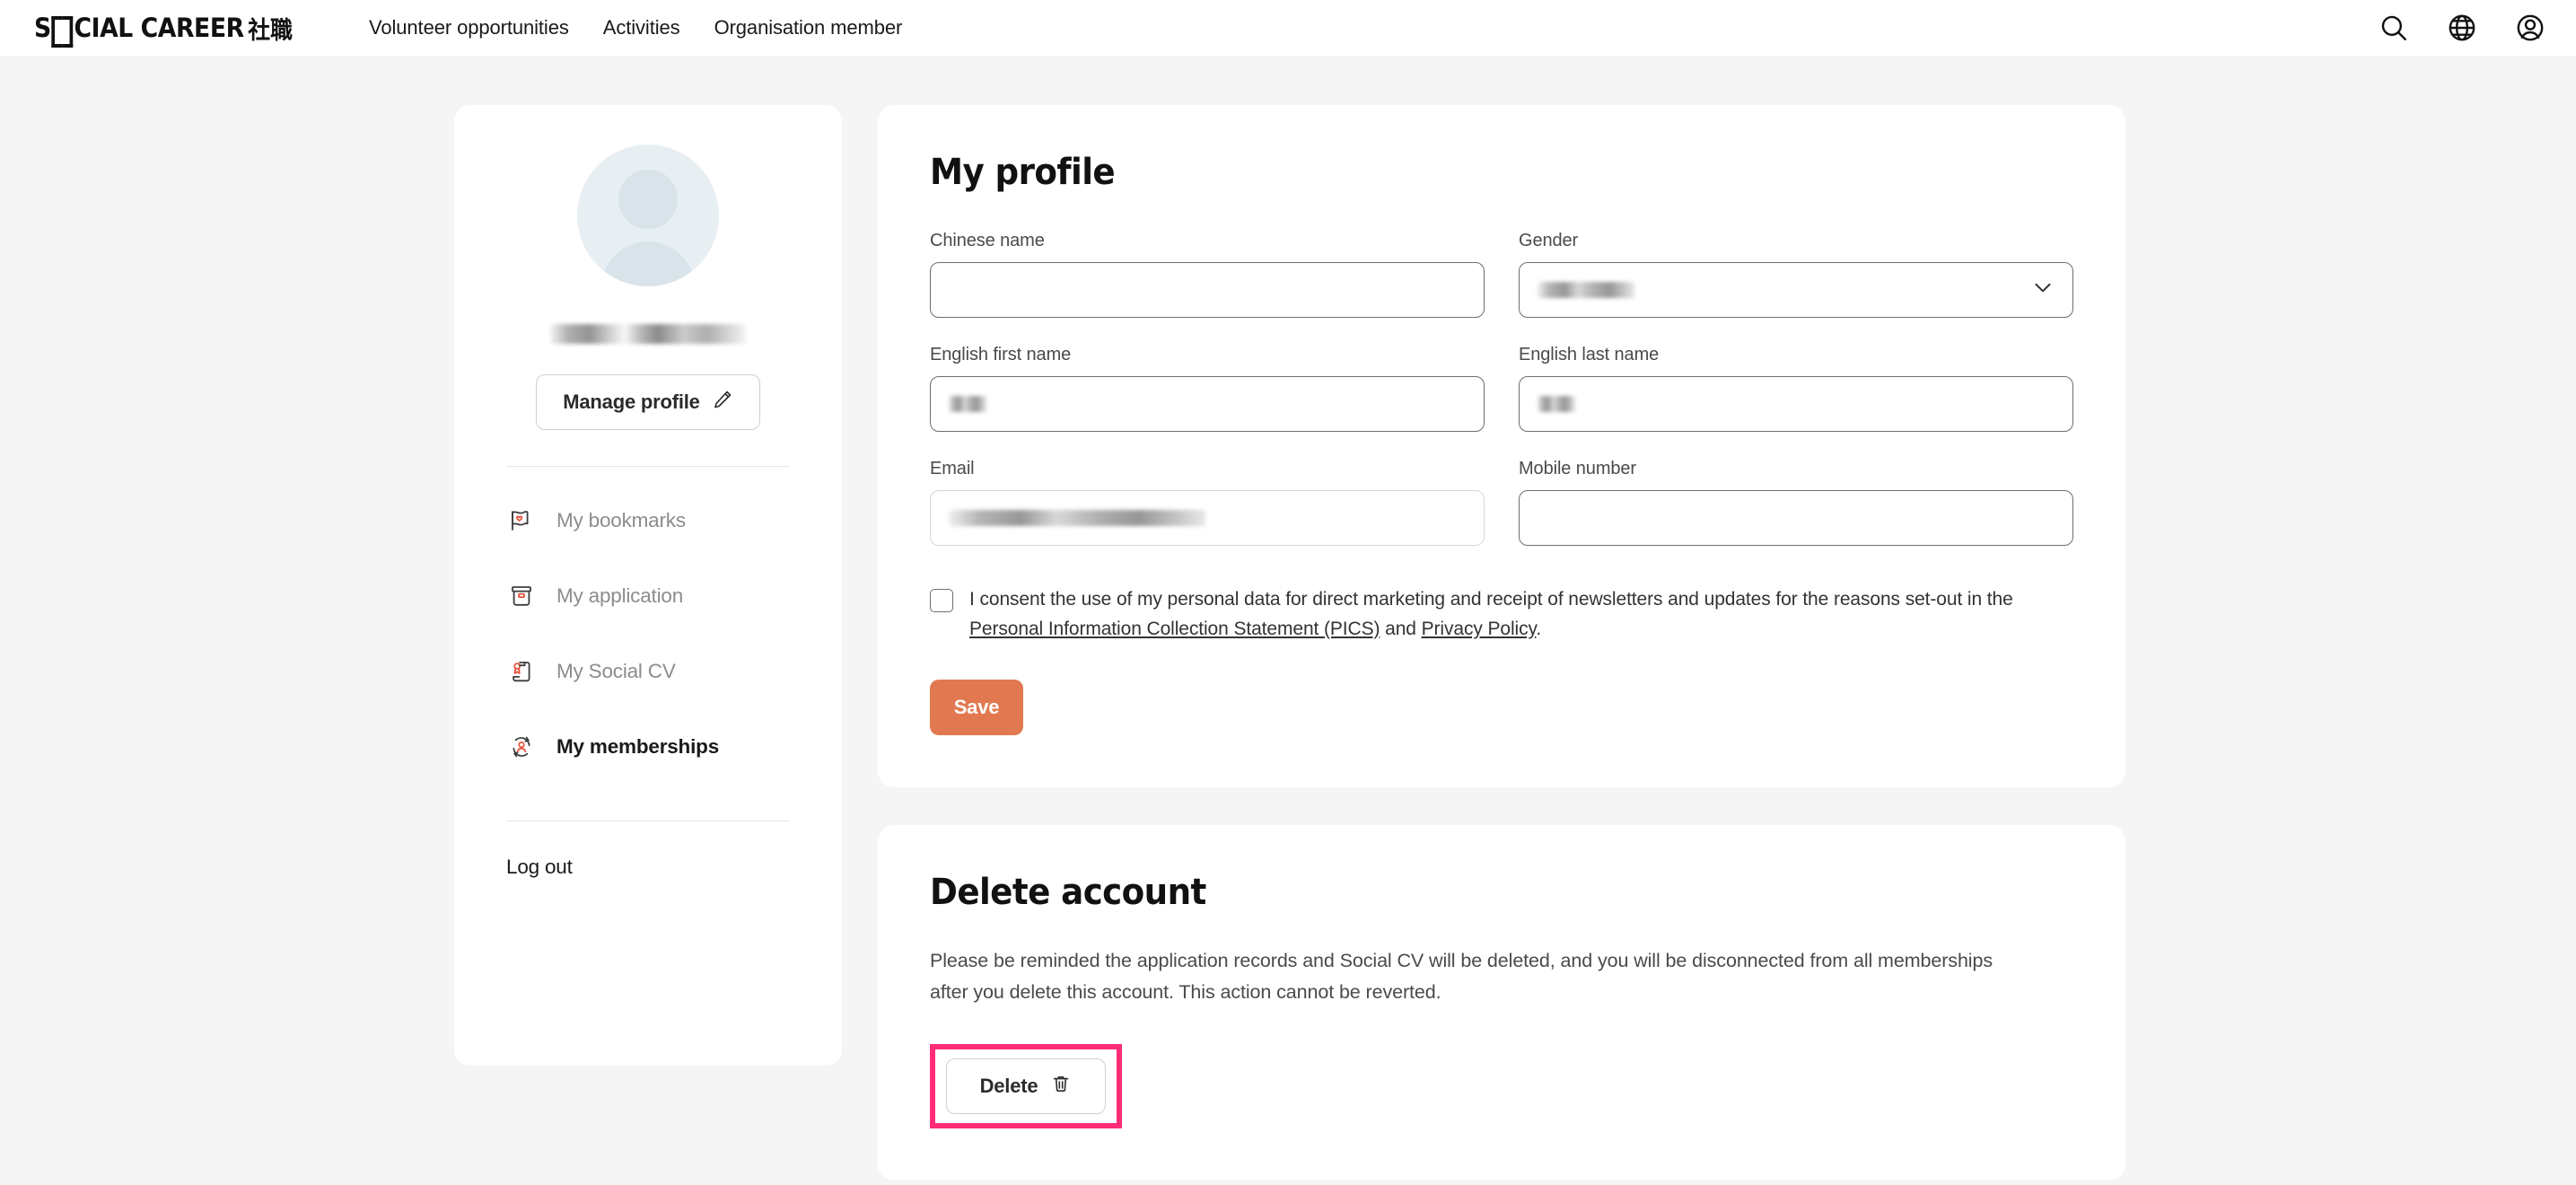 The image size is (2576, 1185). What do you see at coordinates (1077, 518) in the screenshot?
I see `email-value-redacted` at bounding box center [1077, 518].